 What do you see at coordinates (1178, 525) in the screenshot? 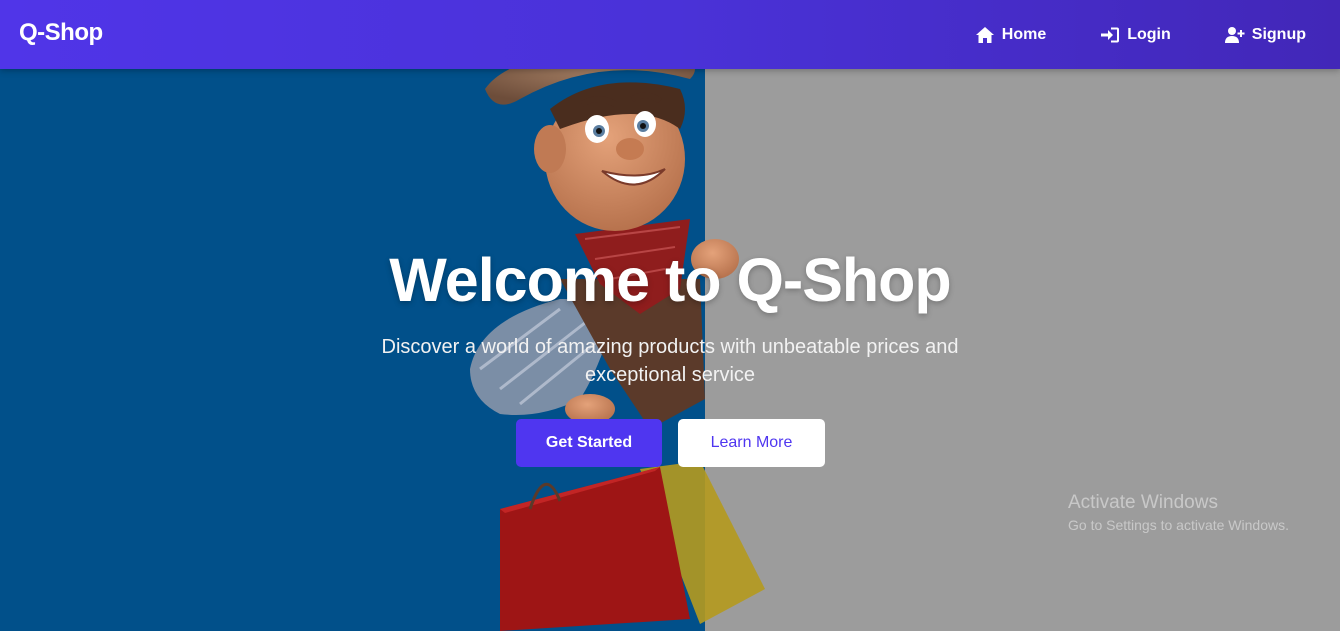
I see `watermark-subtitle: Go to Settings to activate Windows.` at bounding box center [1178, 525].